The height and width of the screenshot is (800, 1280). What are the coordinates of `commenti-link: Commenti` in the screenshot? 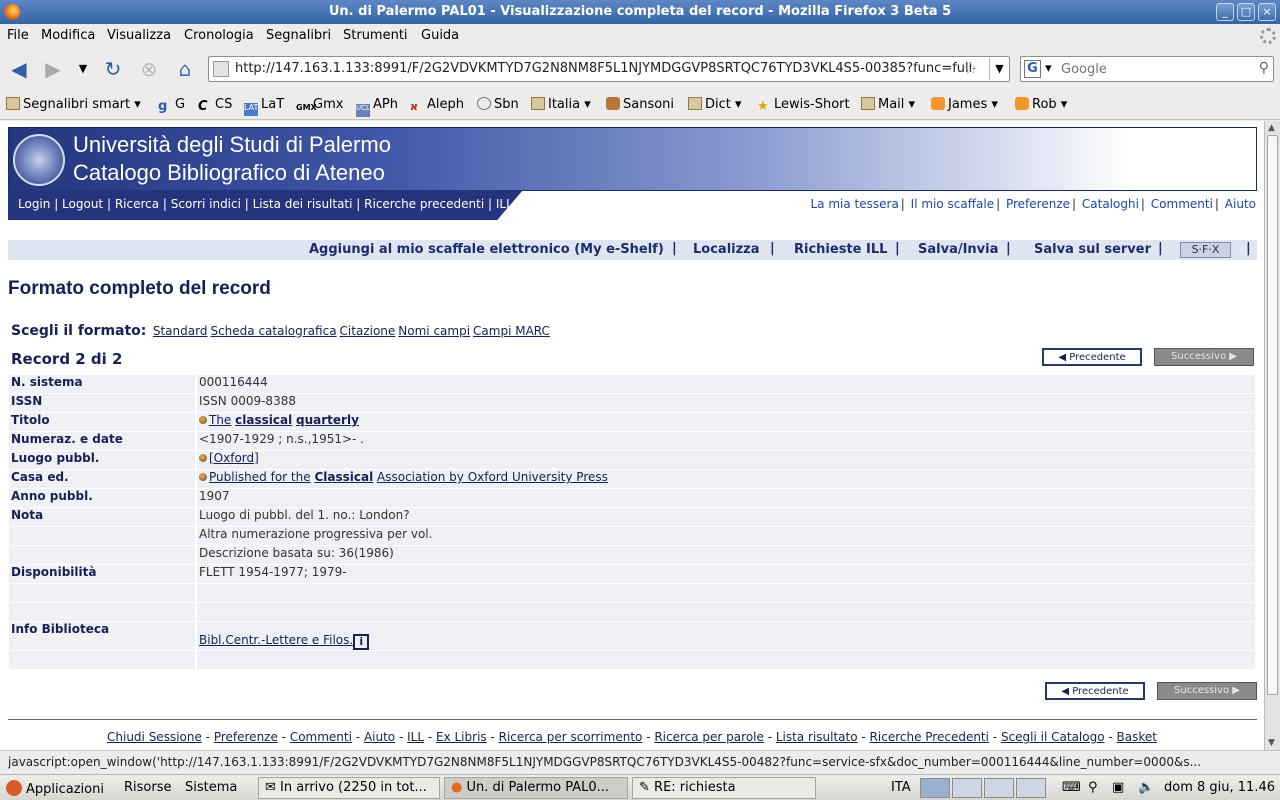 It's located at (1182, 204).